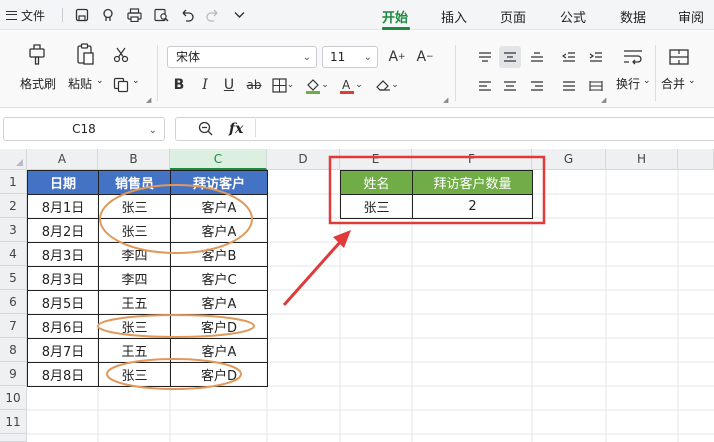  Describe the element at coordinates (136, 81) in the screenshot. I see `copy-chevron-icon: ⌄` at that location.